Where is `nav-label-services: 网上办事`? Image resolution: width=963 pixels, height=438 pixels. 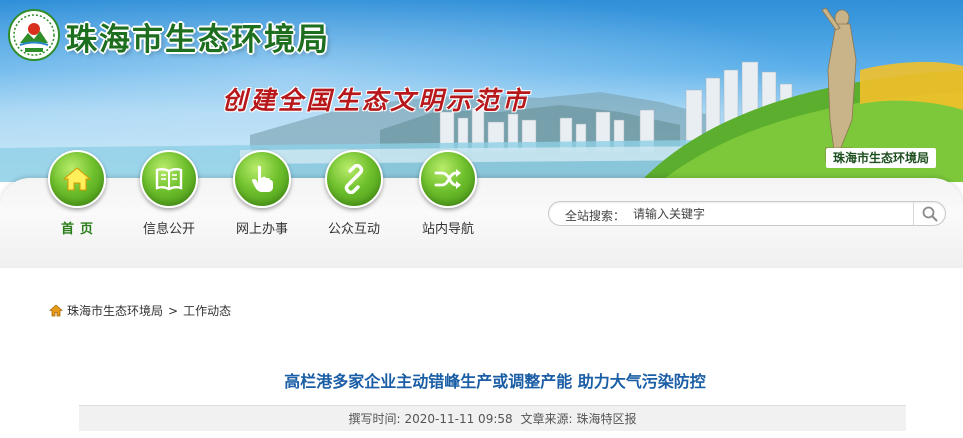
nav-label-services: 网上办事 is located at coordinates (261, 229).